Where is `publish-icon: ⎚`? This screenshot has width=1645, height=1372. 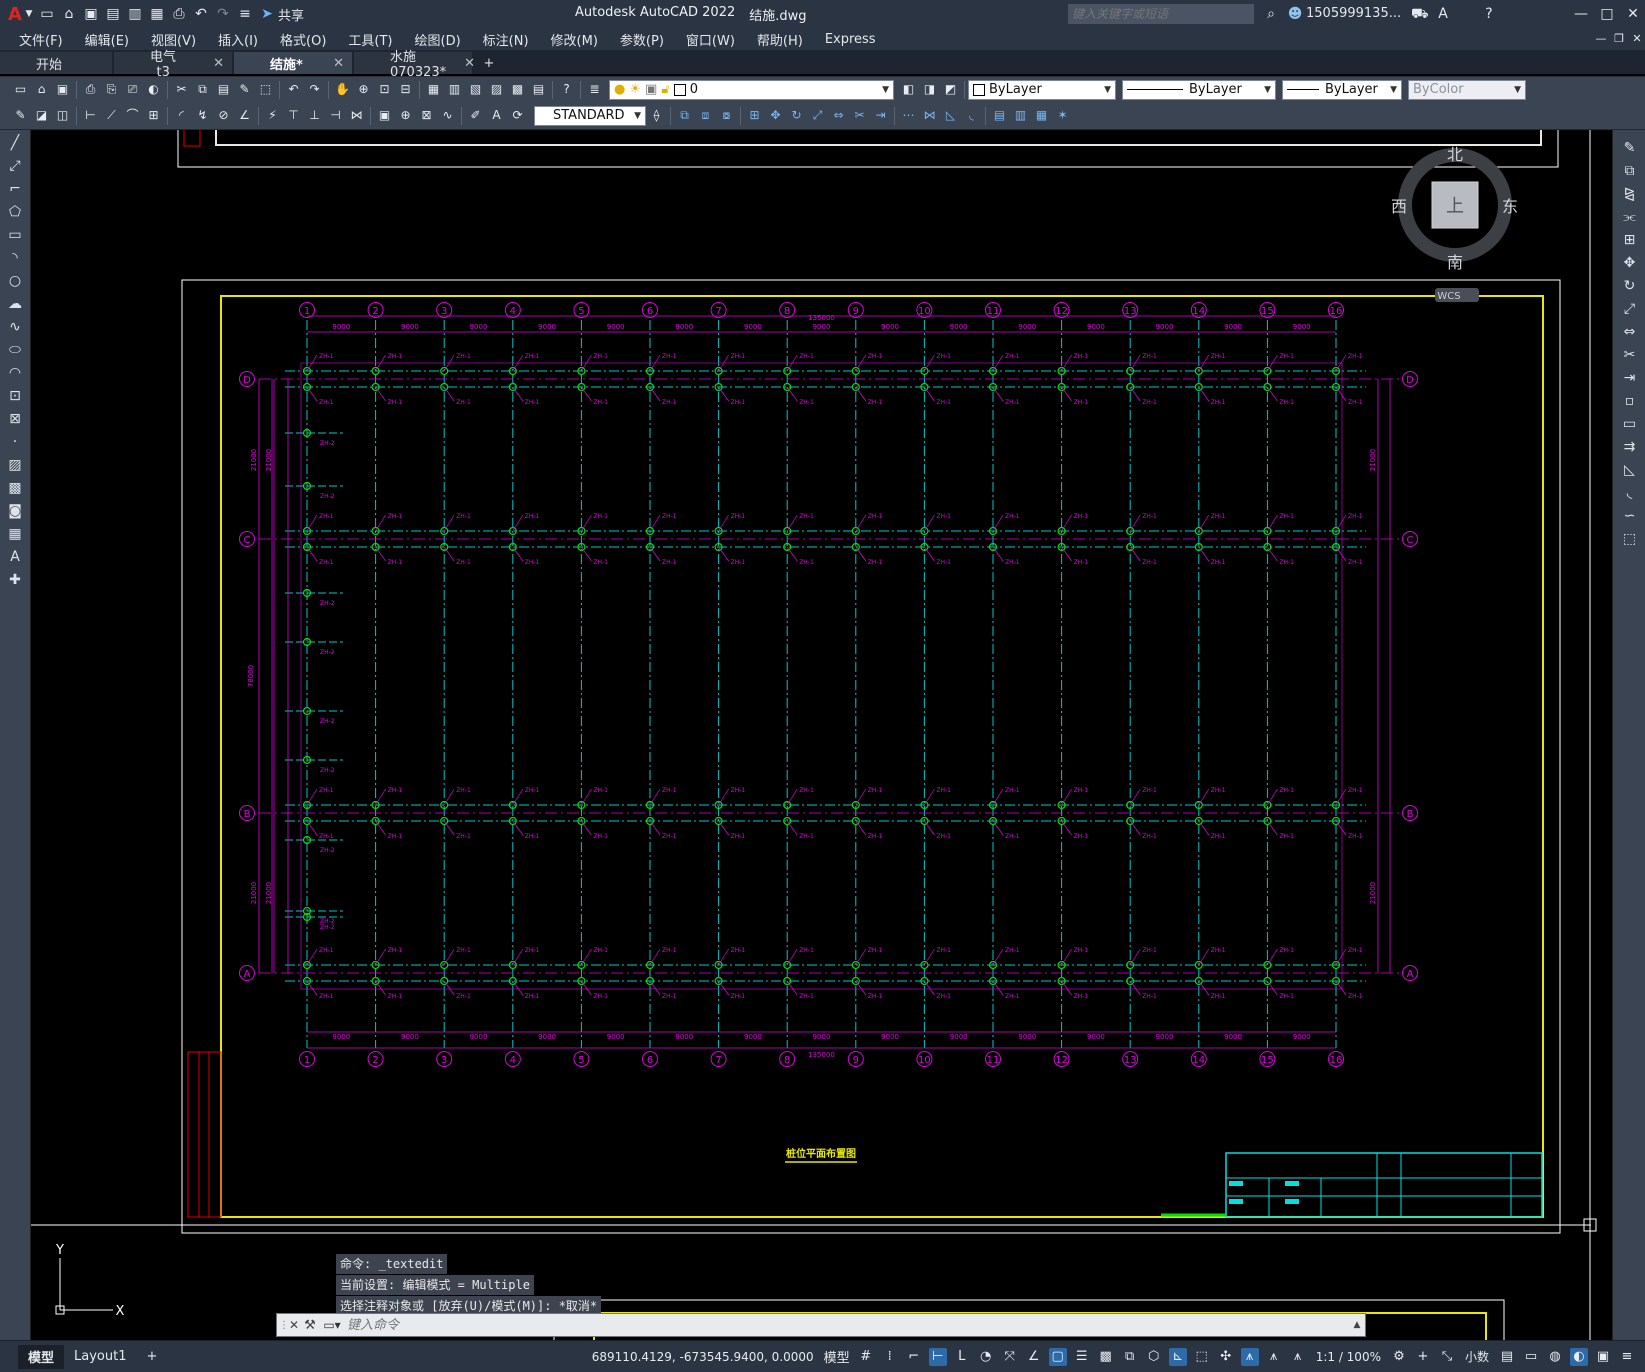 publish-icon: ⎚ is located at coordinates (132, 89).